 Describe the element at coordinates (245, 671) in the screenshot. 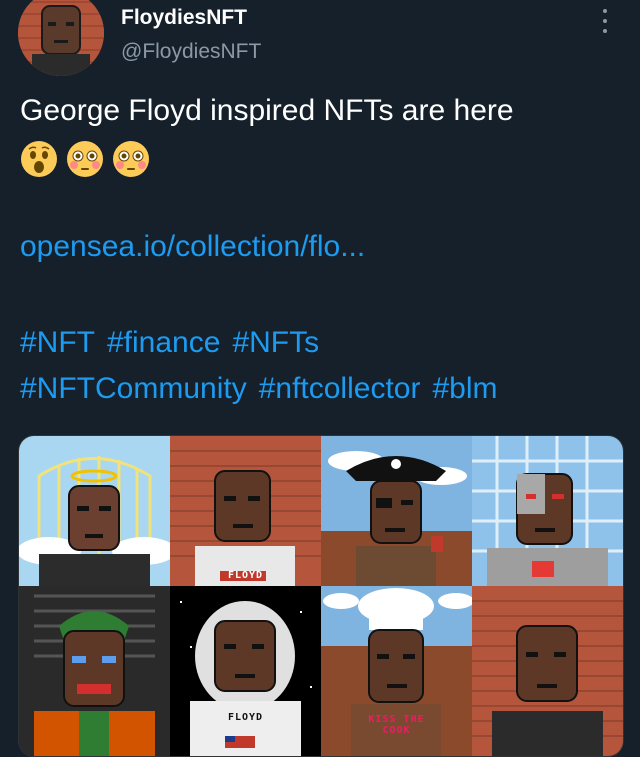

I see `nft-image-astronaut: FLOYD` at that location.